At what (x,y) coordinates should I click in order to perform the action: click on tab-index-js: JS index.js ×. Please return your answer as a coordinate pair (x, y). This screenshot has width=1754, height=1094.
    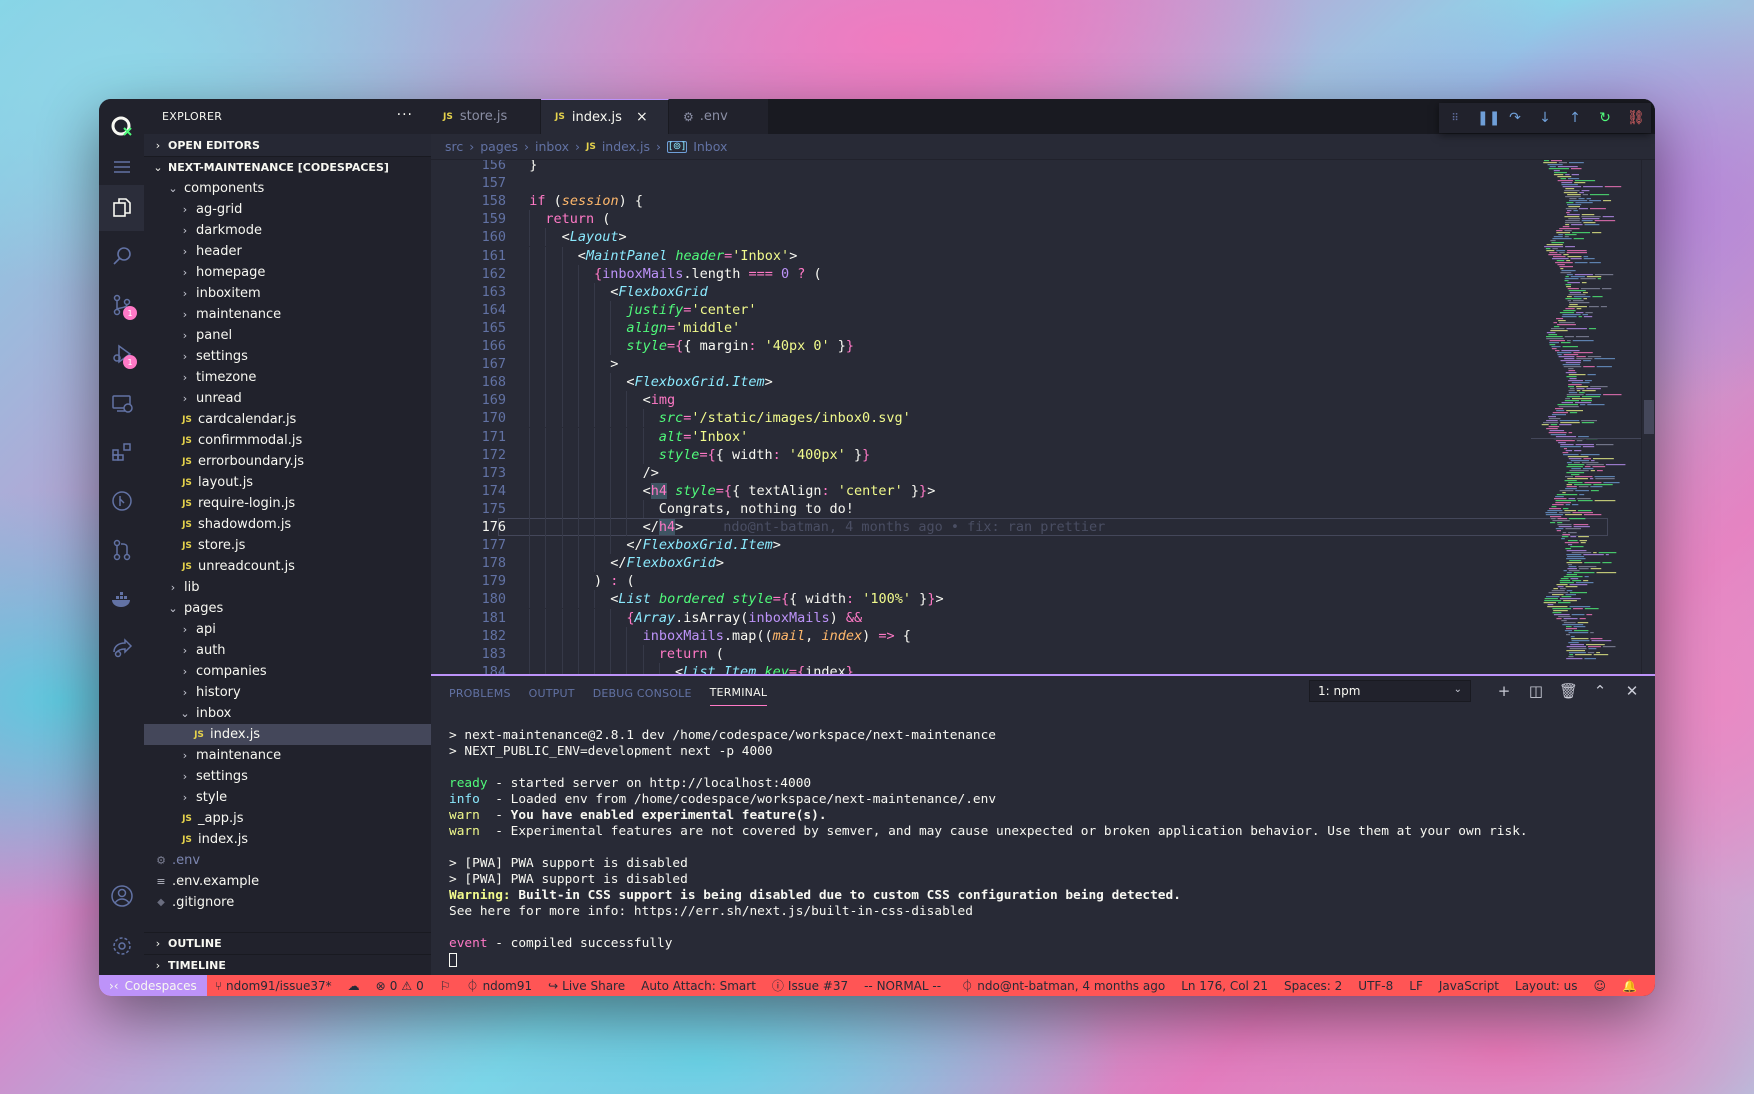
    Looking at the image, I should click on (605, 116).